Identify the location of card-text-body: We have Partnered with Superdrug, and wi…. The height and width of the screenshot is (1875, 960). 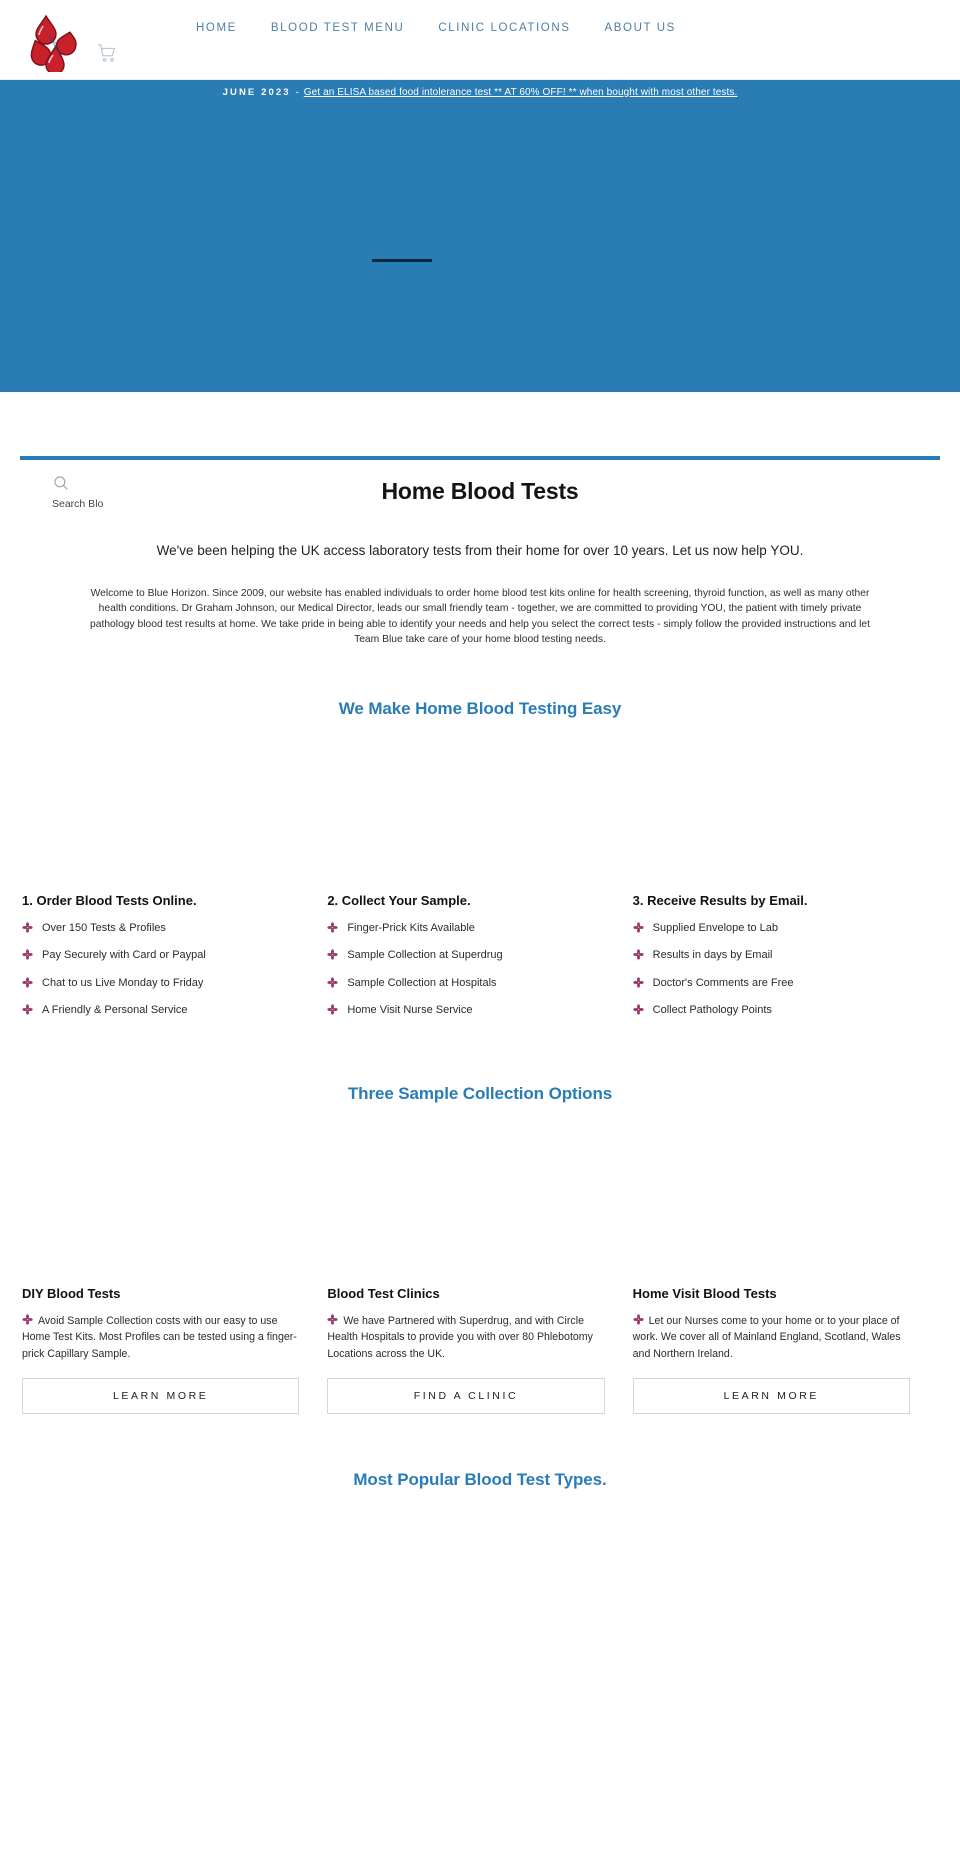
(460, 1337).